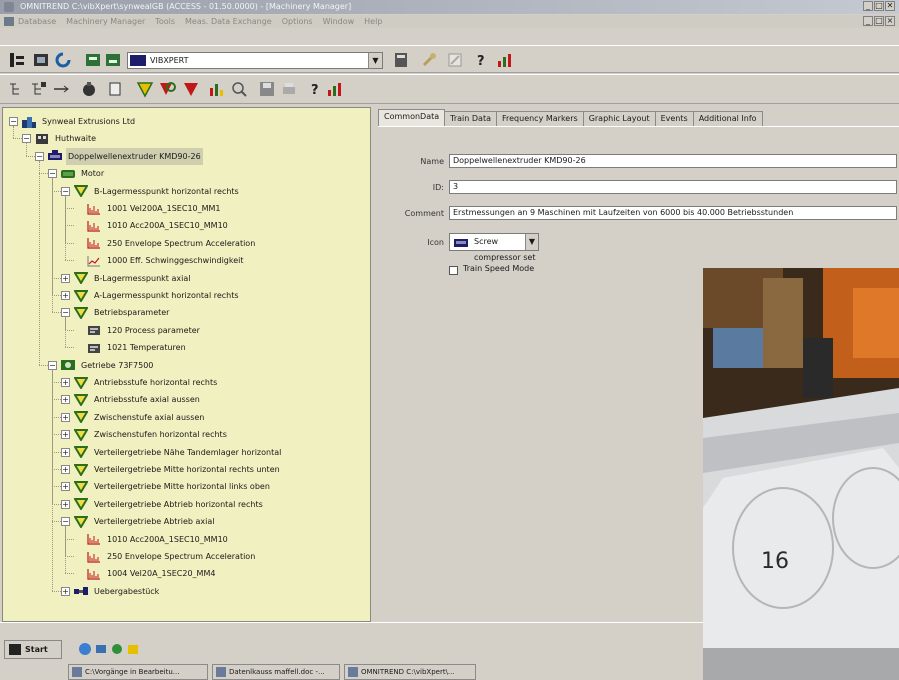 The width and height of the screenshot is (899, 680). What do you see at coordinates (116, 312) in the screenshot?
I see `tree-node: − Betriebsparameter` at bounding box center [116, 312].